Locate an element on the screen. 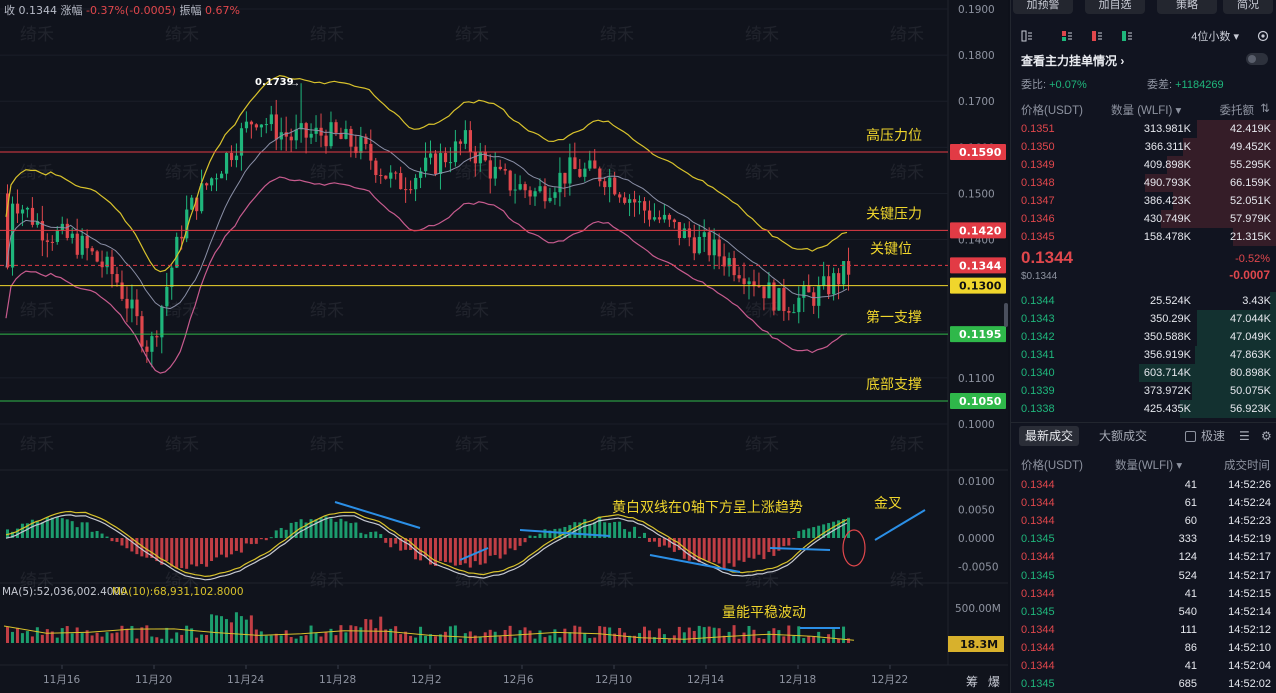 This screenshot has height=693, width=1276. bid-price: 0.1339 is located at coordinates (1038, 391).